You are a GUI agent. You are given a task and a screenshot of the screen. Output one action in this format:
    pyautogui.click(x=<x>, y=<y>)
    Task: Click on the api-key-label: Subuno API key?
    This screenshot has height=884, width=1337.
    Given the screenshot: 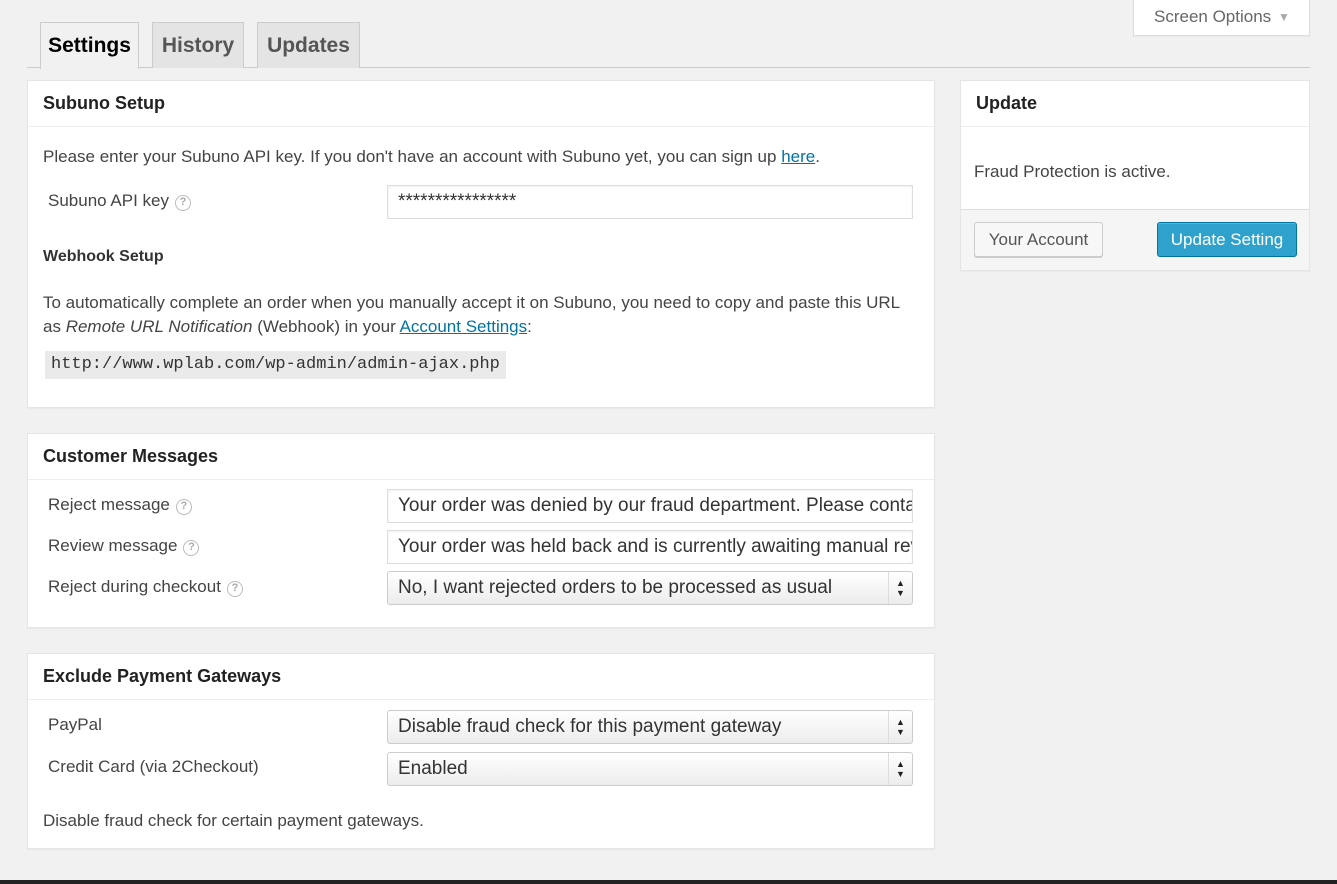 What is the action you would take?
    pyautogui.click(x=119, y=201)
    